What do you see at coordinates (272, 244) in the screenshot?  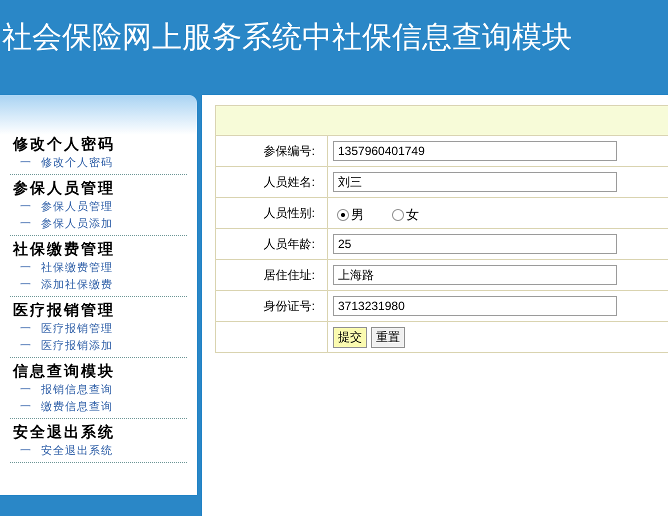 I see `field-label: 人员年龄:` at bounding box center [272, 244].